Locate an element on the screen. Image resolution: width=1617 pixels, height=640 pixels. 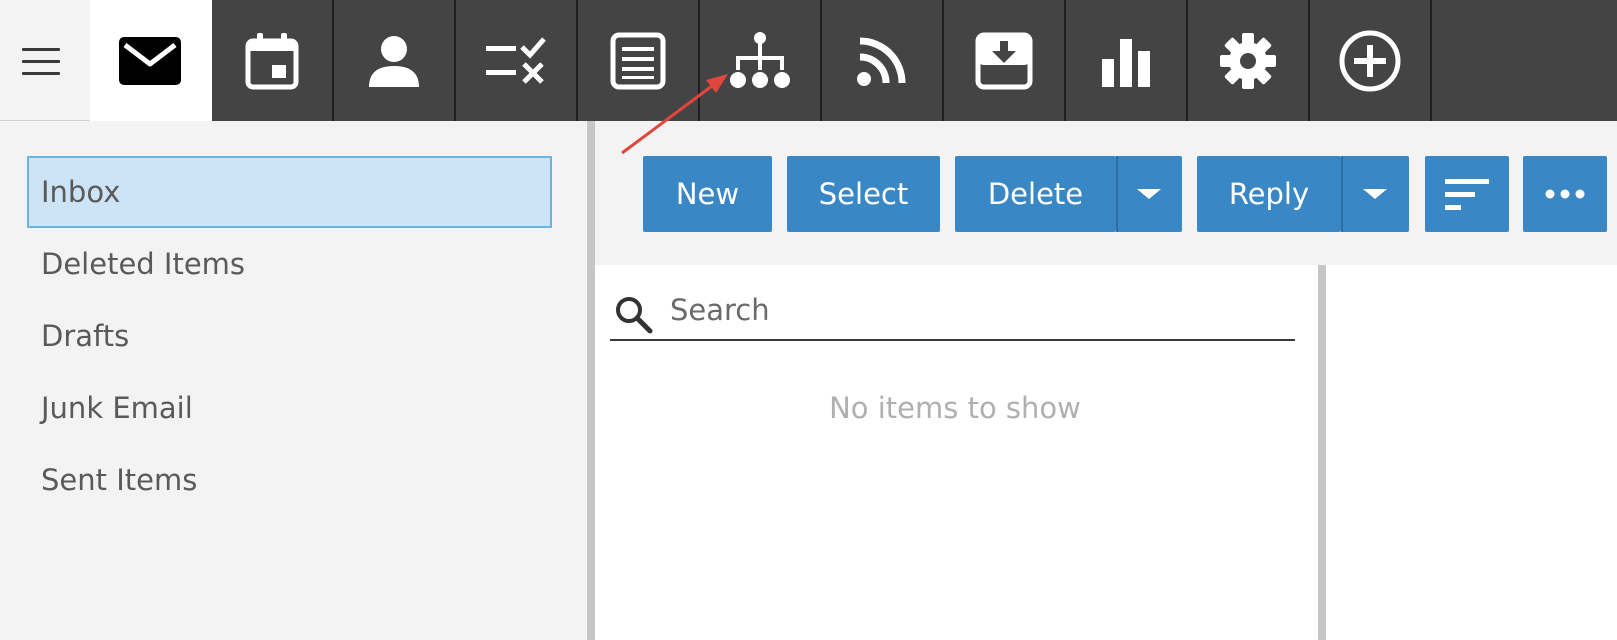
tab-tasks is located at coordinates (517, 60).